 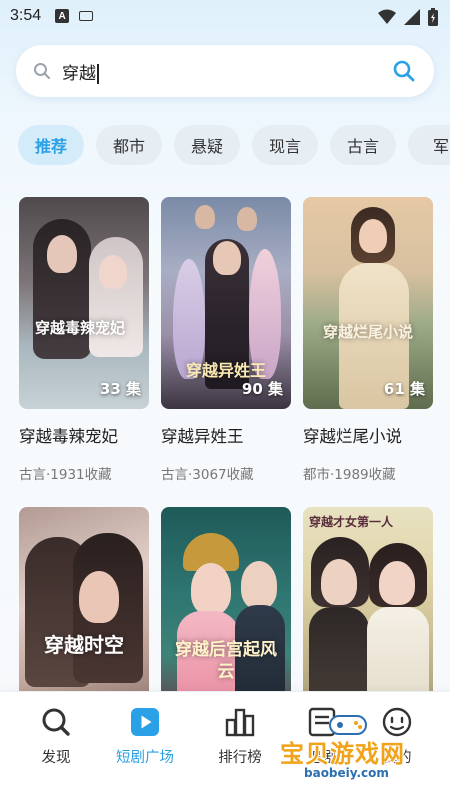 What do you see at coordinates (262, 389) in the screenshot?
I see `episode-count: 90 集` at bounding box center [262, 389].